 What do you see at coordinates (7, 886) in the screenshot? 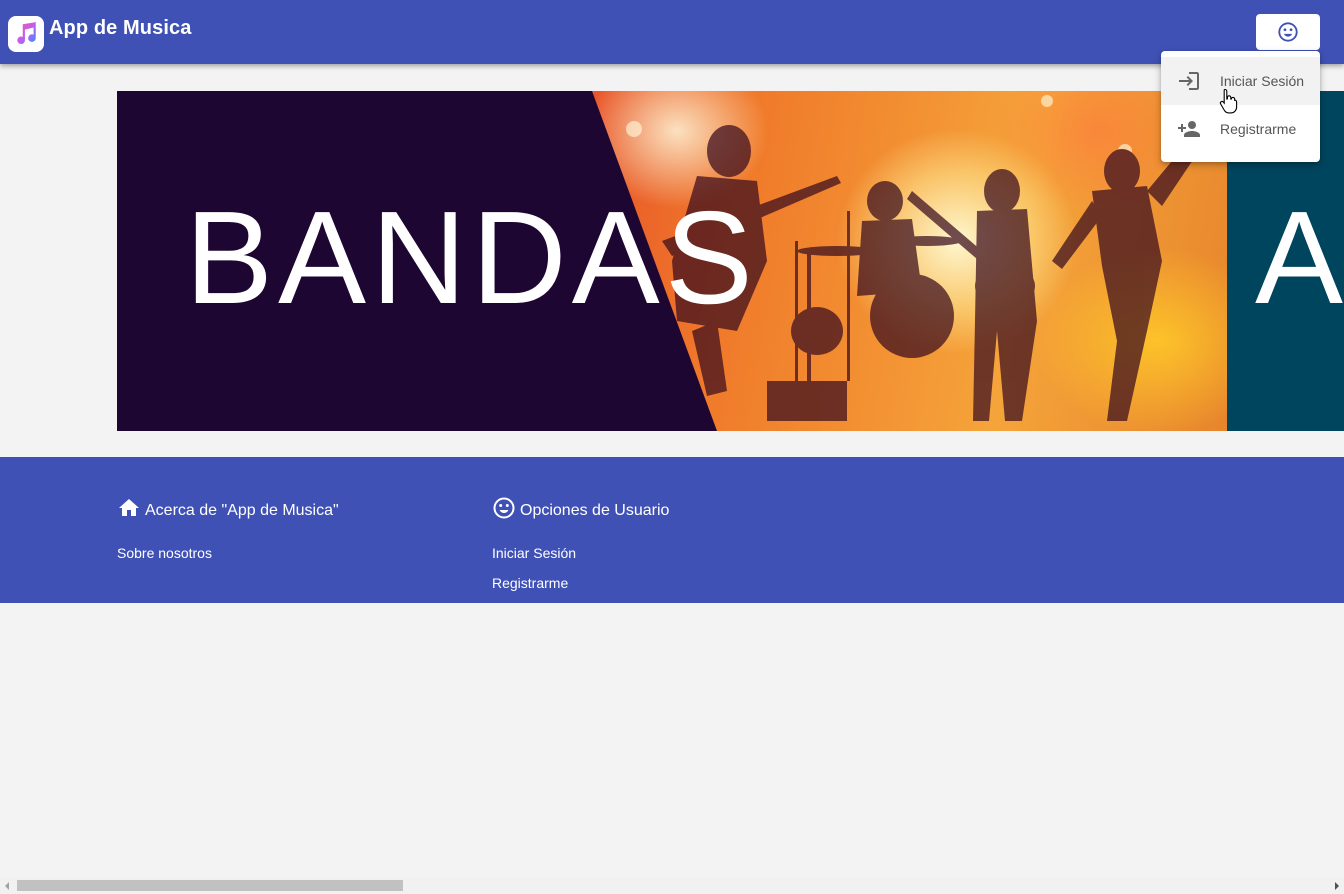
I see `scroll-left-arrow-icon` at bounding box center [7, 886].